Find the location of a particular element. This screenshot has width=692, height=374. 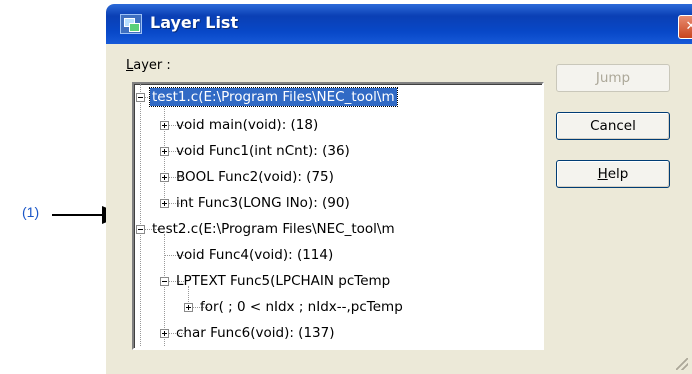

tree-node-function: BOOL Func2(void): (75) is located at coordinates (255, 177).